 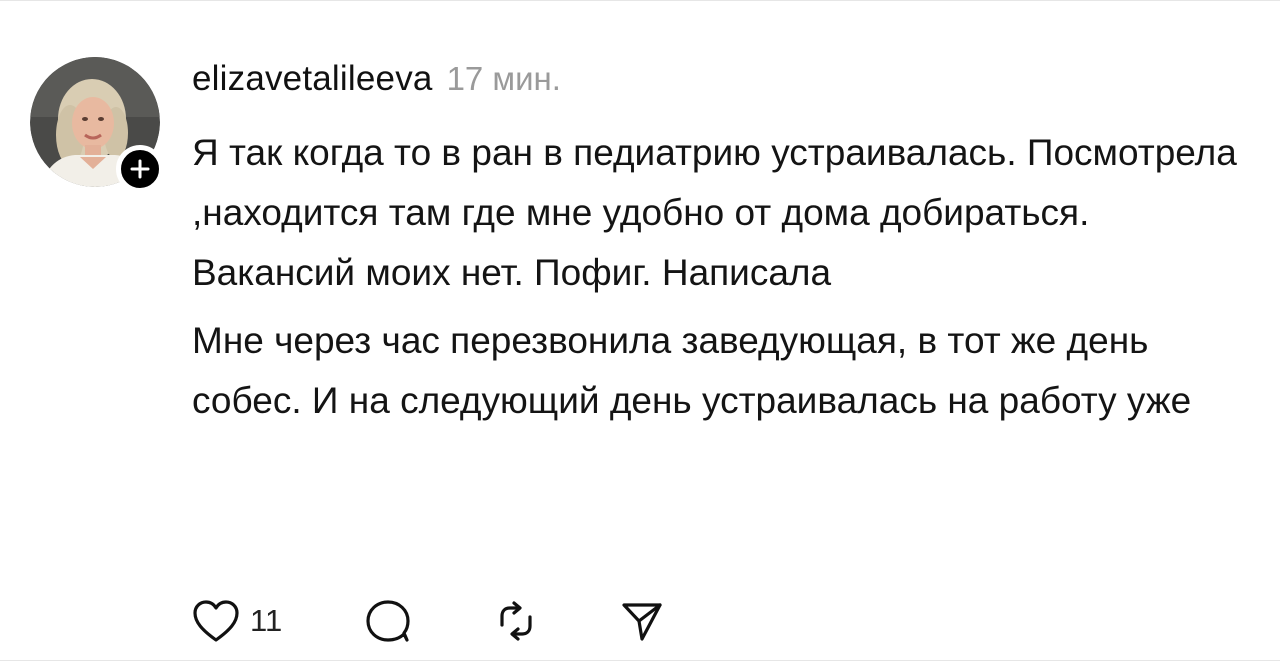 What do you see at coordinates (503, 78) in the screenshot?
I see `timestamp: 17 мин.` at bounding box center [503, 78].